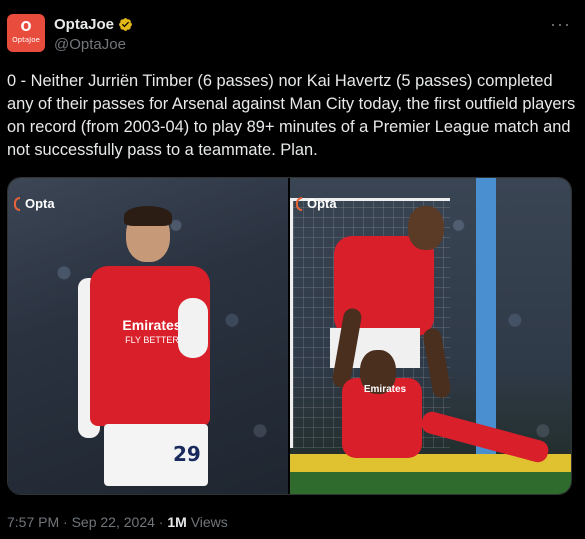 The width and height of the screenshot is (585, 539). What do you see at coordinates (177, 522) in the screenshot?
I see `views-count: 1M` at bounding box center [177, 522].